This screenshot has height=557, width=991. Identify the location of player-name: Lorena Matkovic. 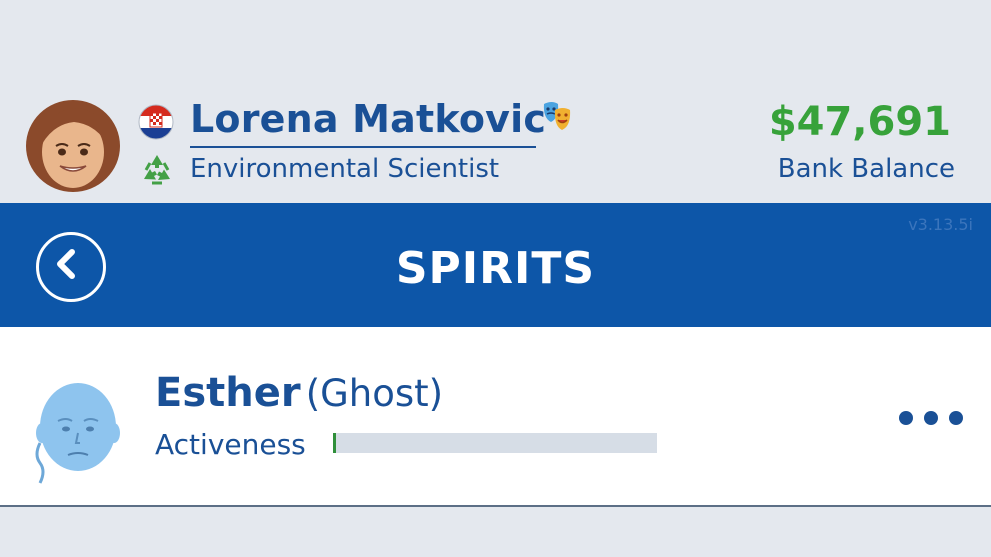
(368, 119).